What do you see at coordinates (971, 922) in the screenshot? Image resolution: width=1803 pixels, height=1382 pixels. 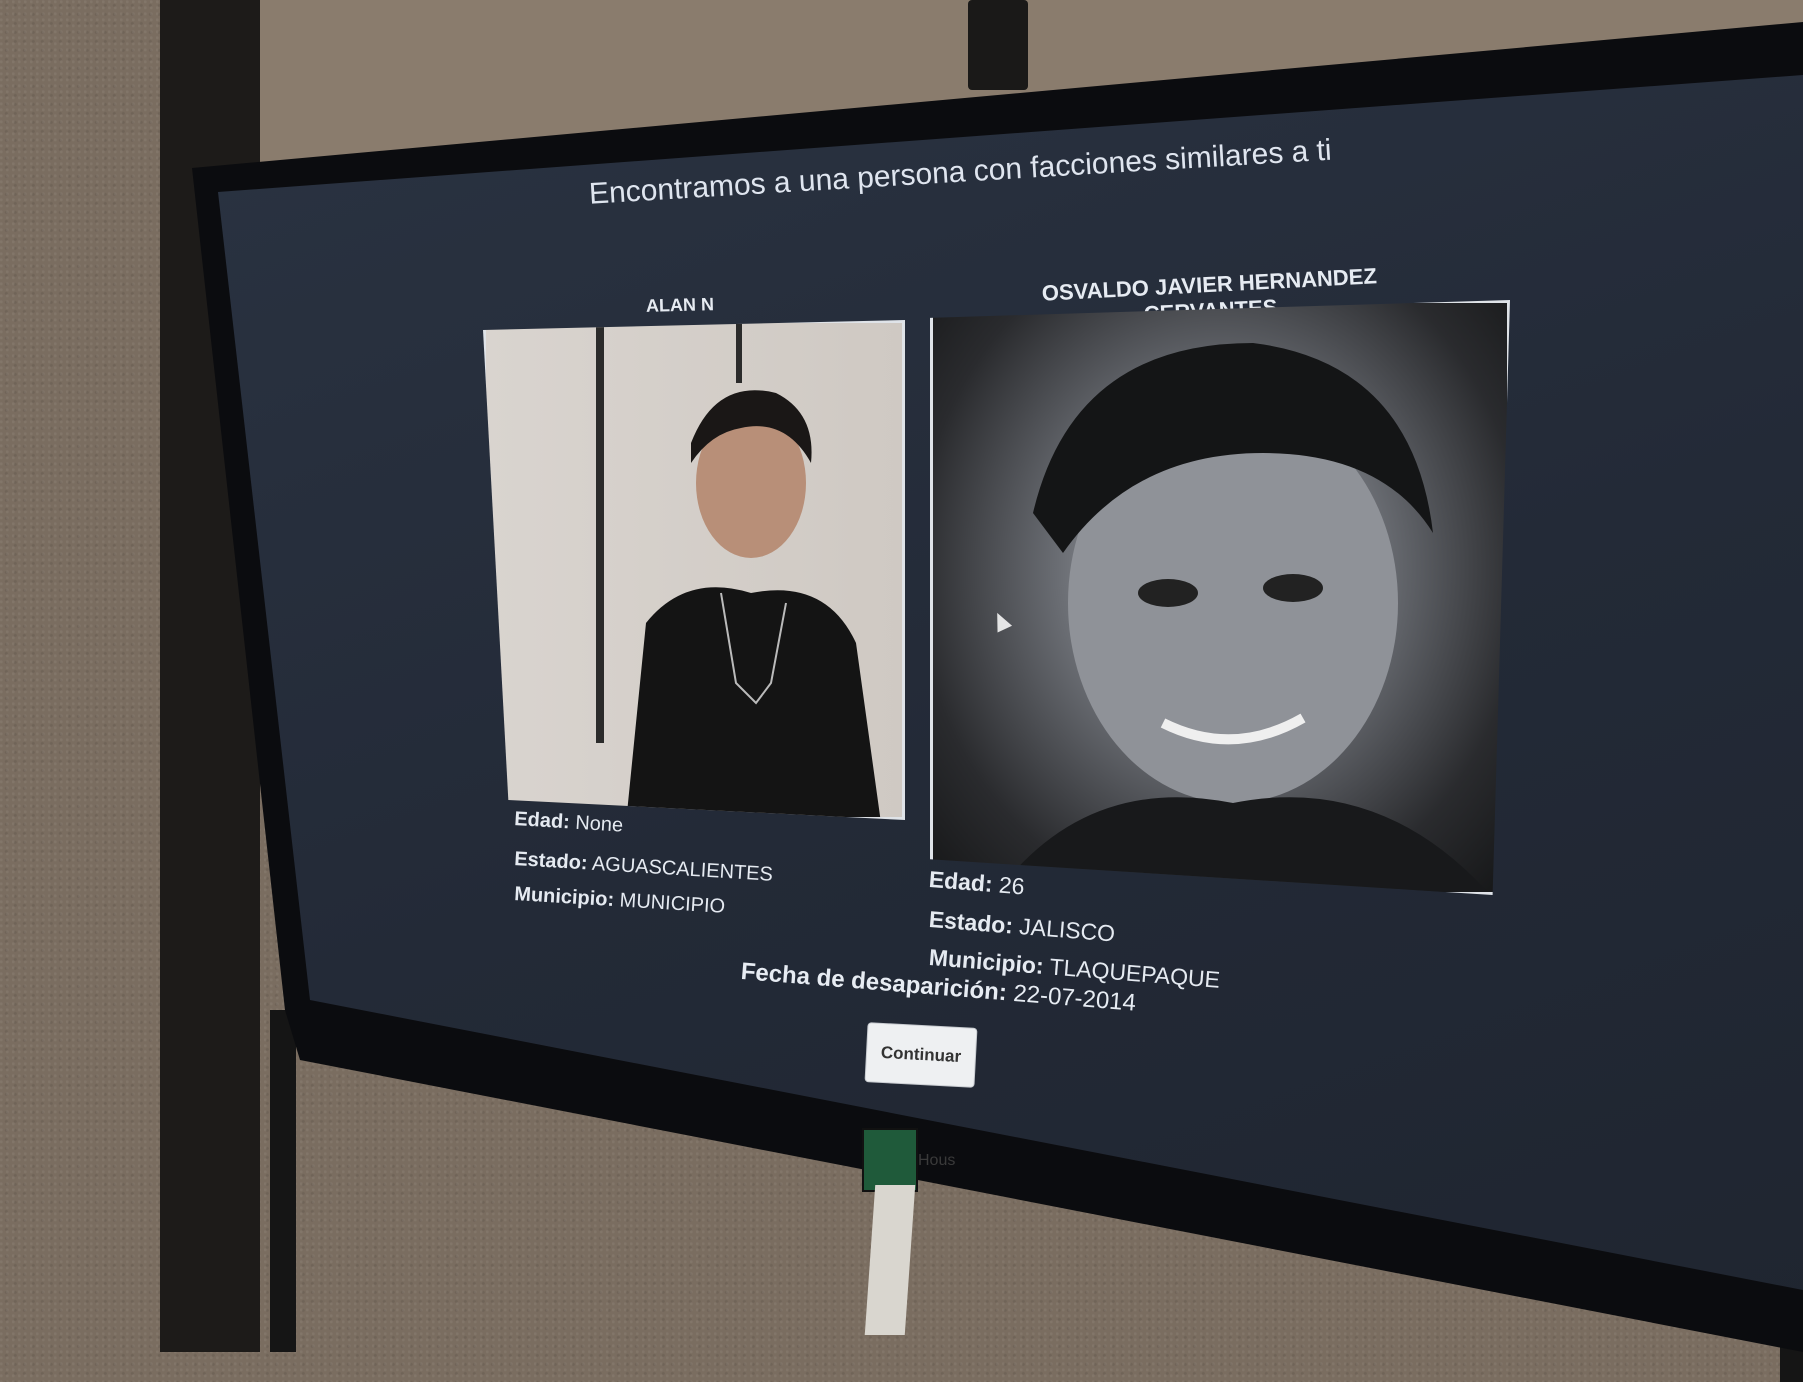 I see `right-estado-label: Estado:` at bounding box center [971, 922].